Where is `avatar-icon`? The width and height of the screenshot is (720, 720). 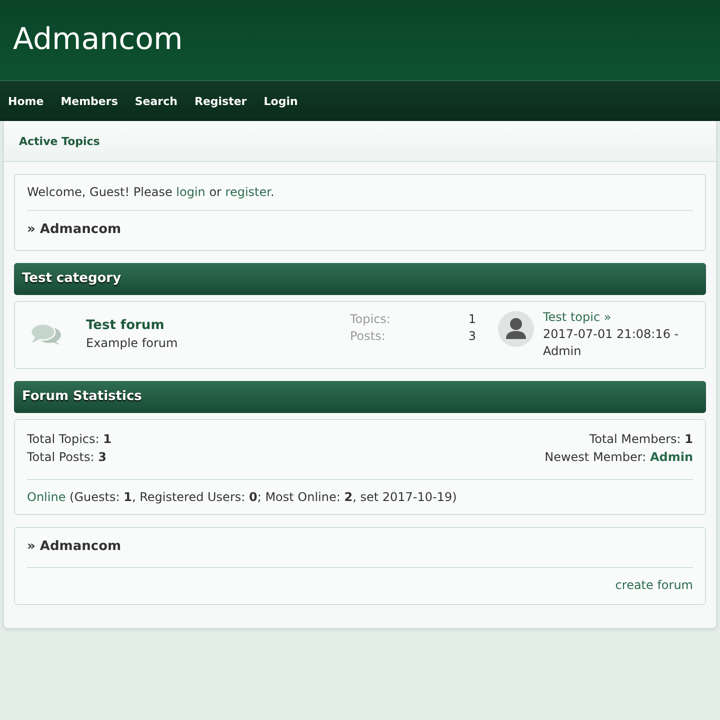
avatar-icon is located at coordinates (516, 329).